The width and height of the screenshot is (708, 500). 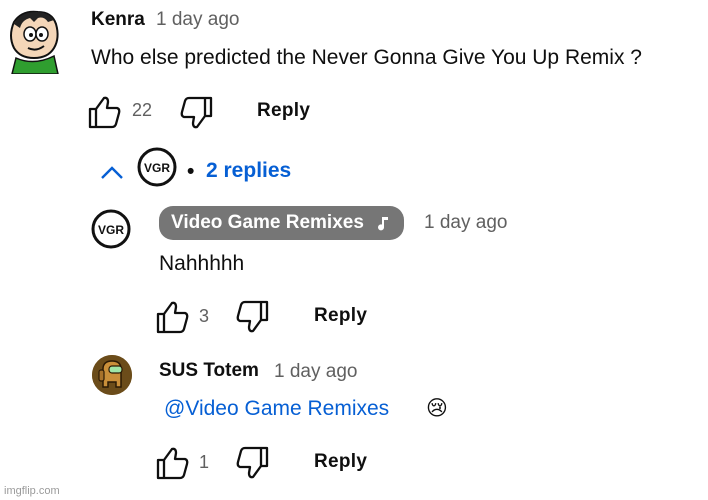 I want to click on reply-avatar-vgr-text: VGR, so click(x=111, y=230).